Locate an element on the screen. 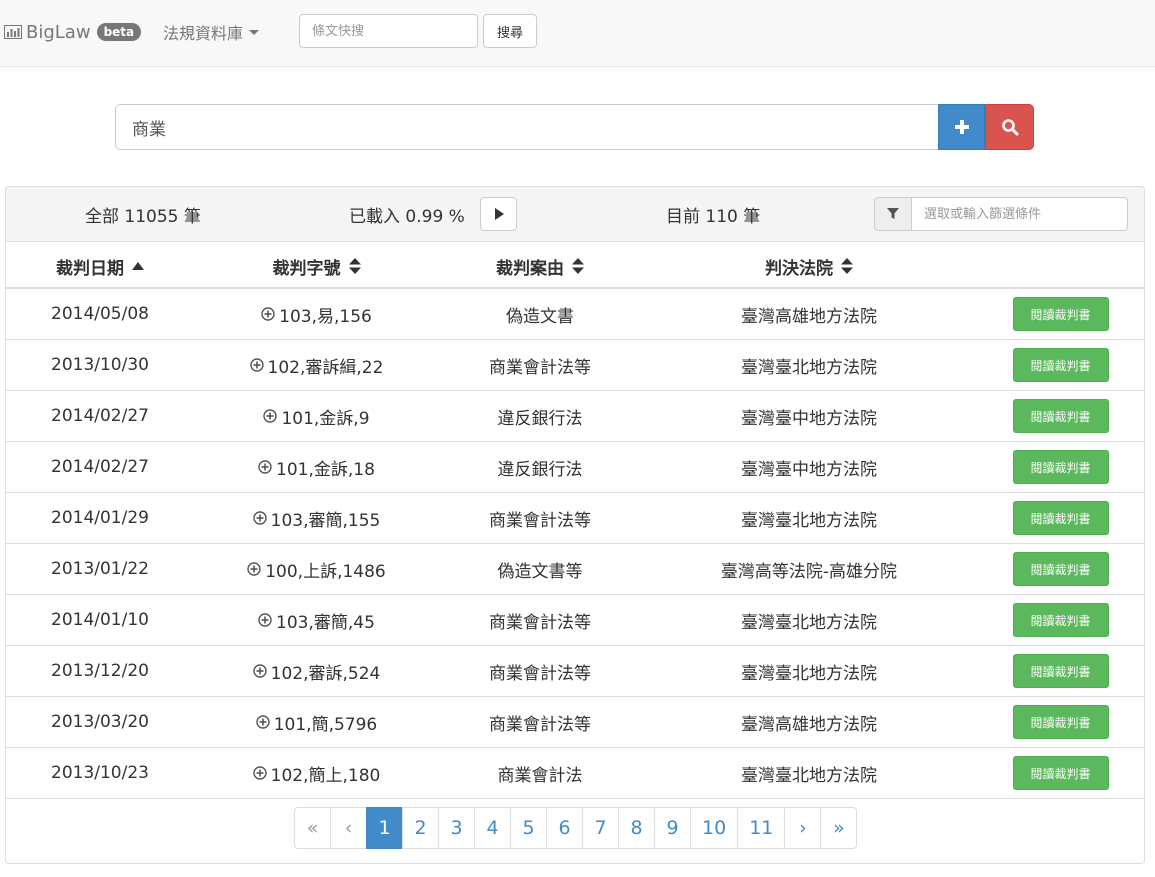 This screenshot has width=1155, height=877. total-count: 全部 11055 筆 is located at coordinates (143, 217).